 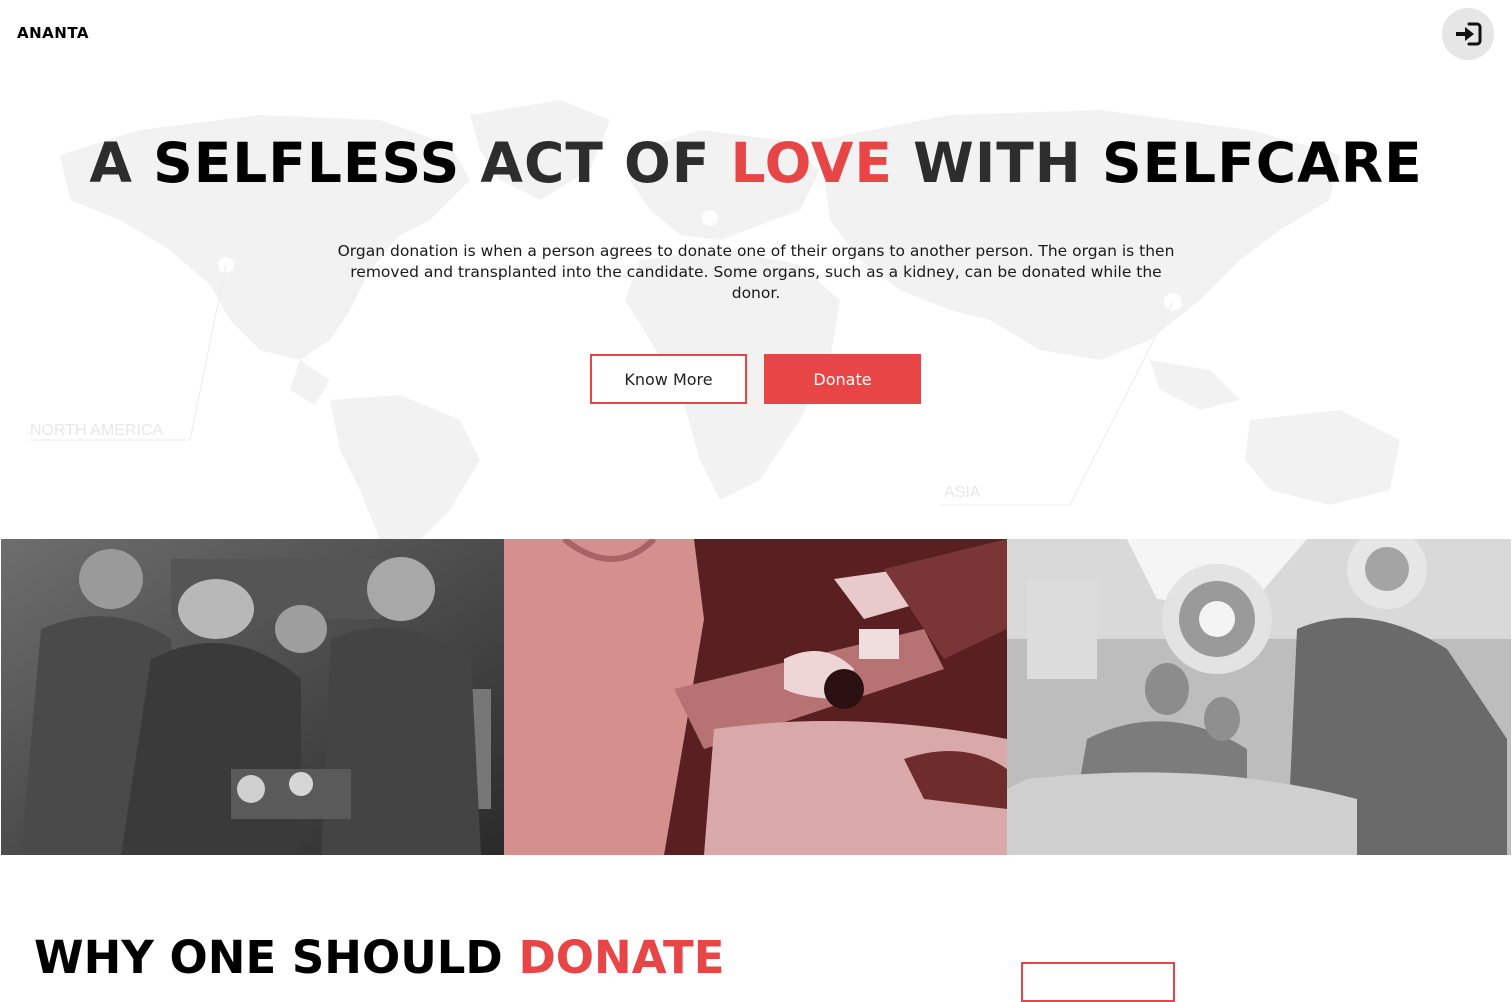 I want to click on hero-title: A SELFLESS ACT OF LOVE WITH SELFCARE, so click(x=756, y=163).